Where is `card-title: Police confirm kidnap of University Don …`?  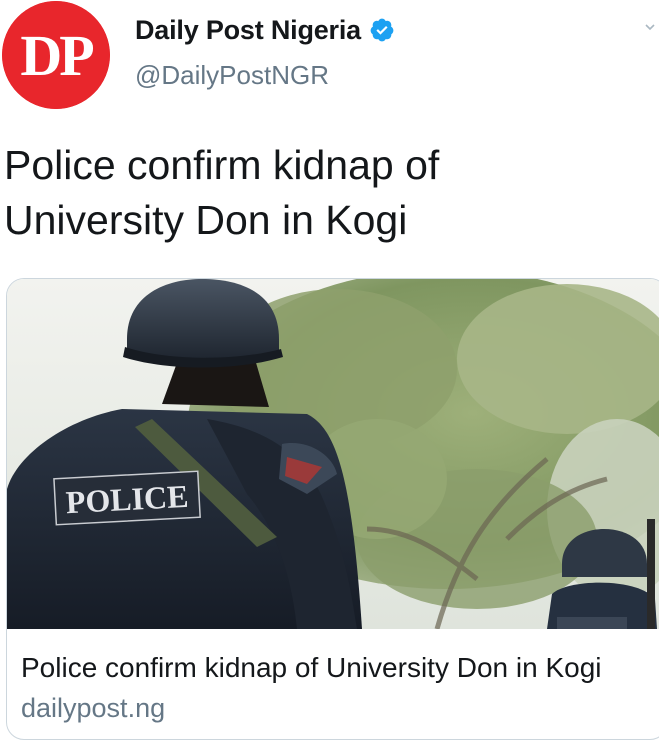
card-title: Police confirm kidnap of University Don … is located at coordinates (311, 668).